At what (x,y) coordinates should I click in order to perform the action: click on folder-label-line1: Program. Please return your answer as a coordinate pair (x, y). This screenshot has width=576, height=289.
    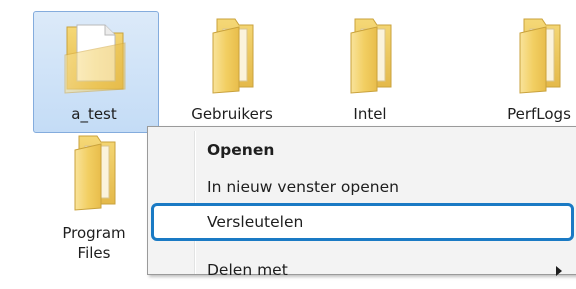
    Looking at the image, I should click on (94, 233).